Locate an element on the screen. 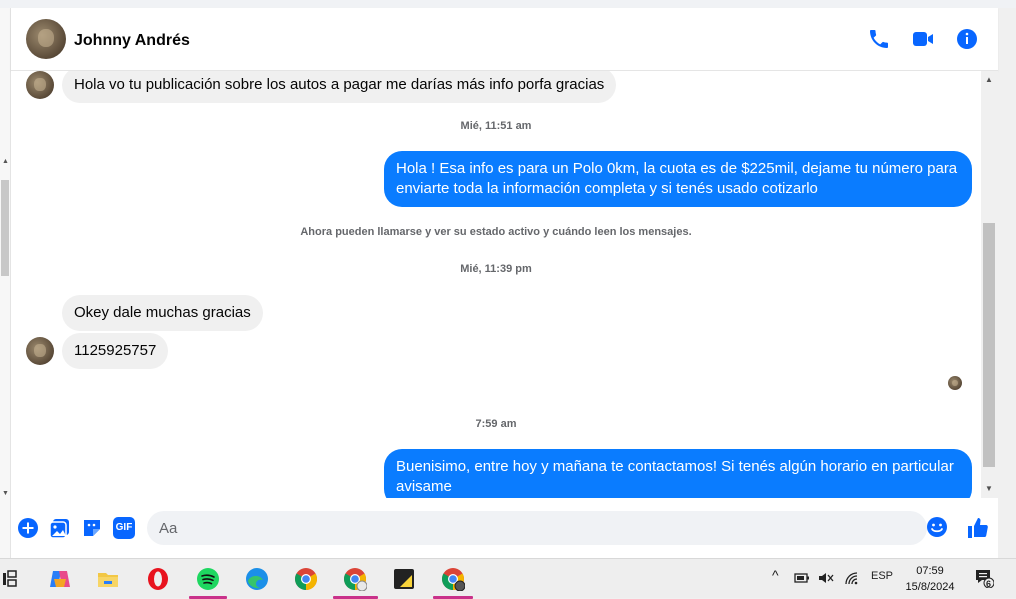  task-view-icon is located at coordinates (11, 579).